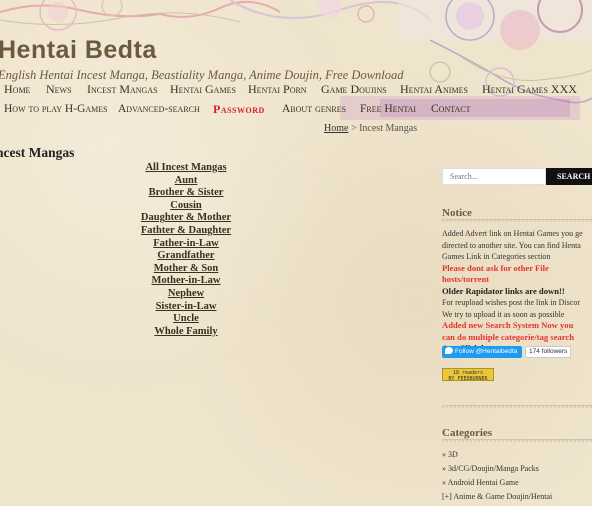  I want to click on list-item: Brother & Sister, so click(186, 193).